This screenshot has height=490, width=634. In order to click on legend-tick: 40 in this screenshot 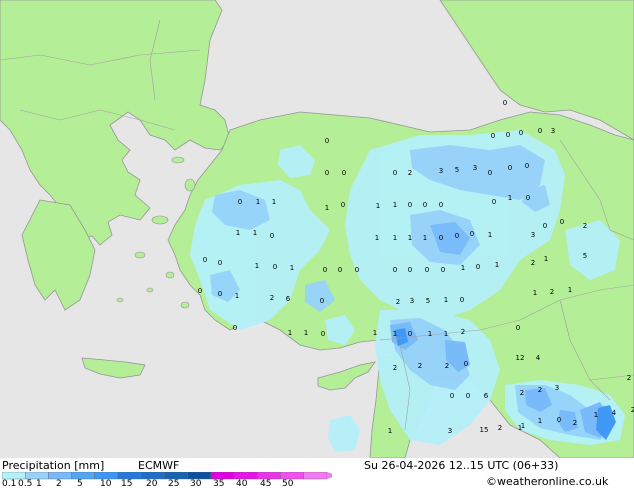, I will do `click(242, 484)`.